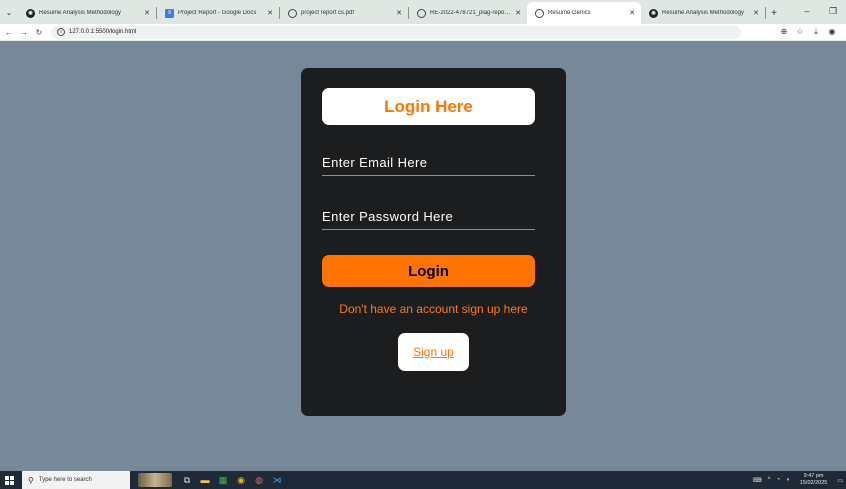 The image size is (846, 489). I want to click on clock-date: 15/02/2025, so click(813, 483).